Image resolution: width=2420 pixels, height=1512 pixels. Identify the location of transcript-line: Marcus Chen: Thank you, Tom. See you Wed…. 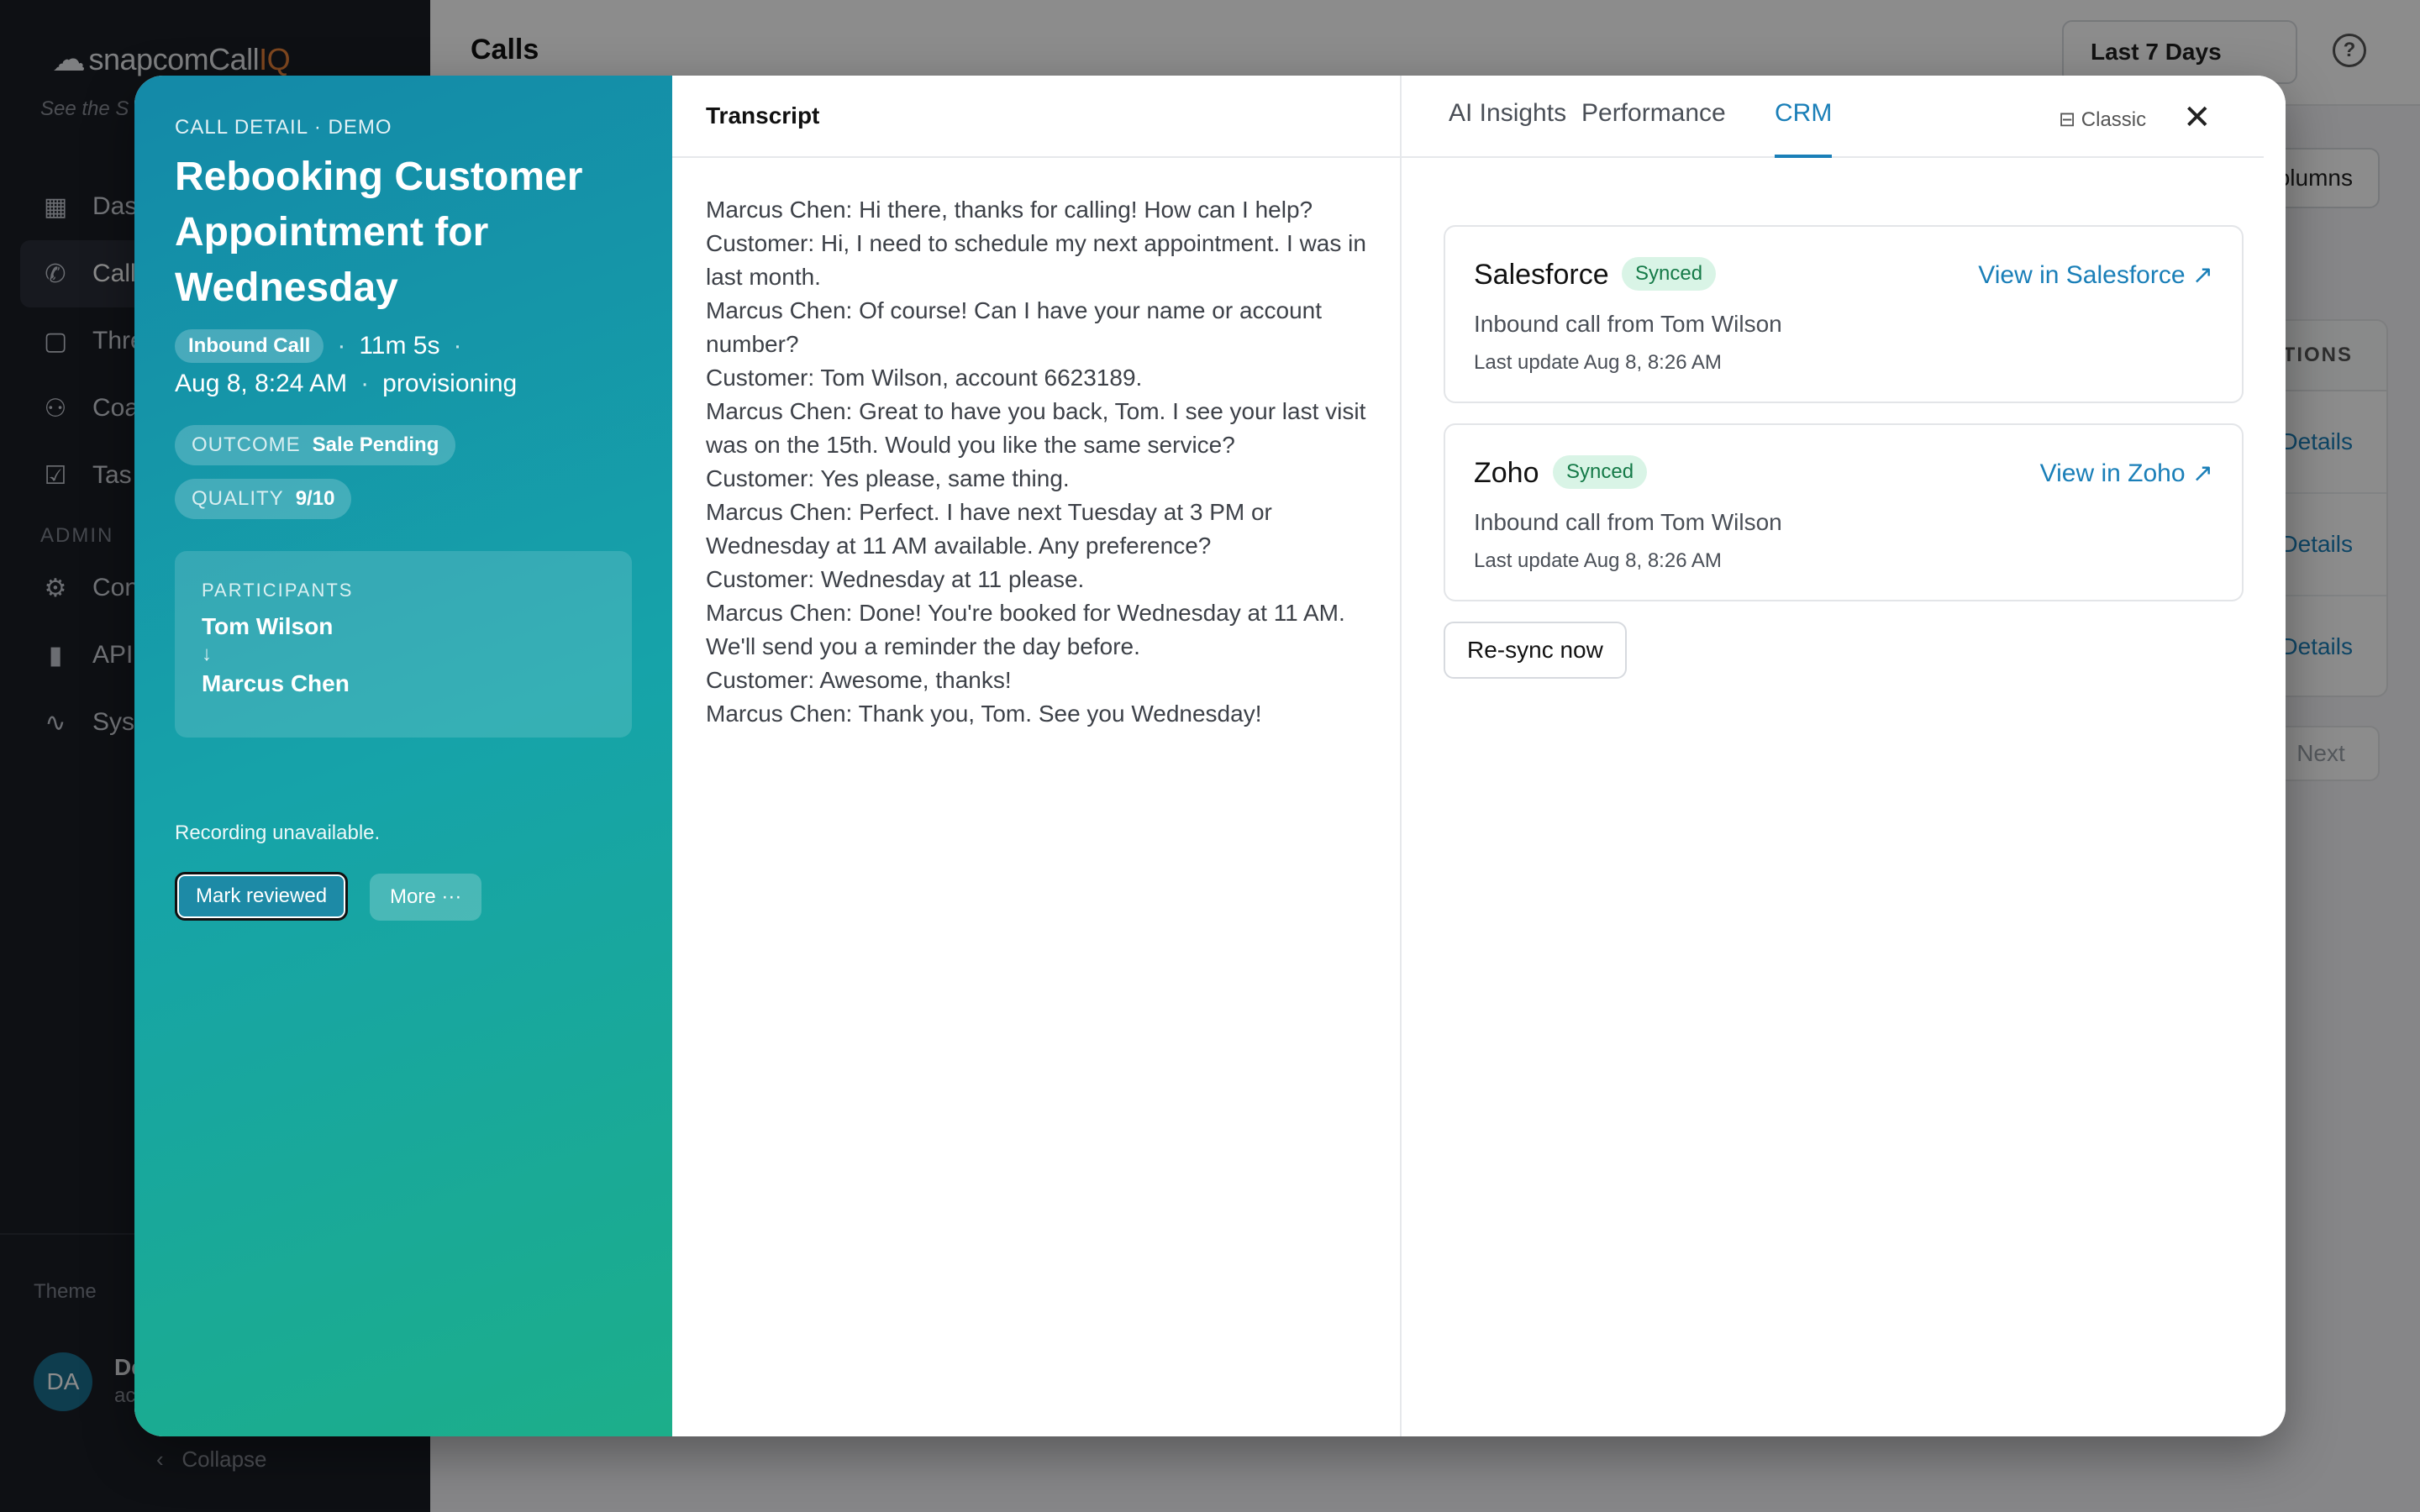
(984, 714).